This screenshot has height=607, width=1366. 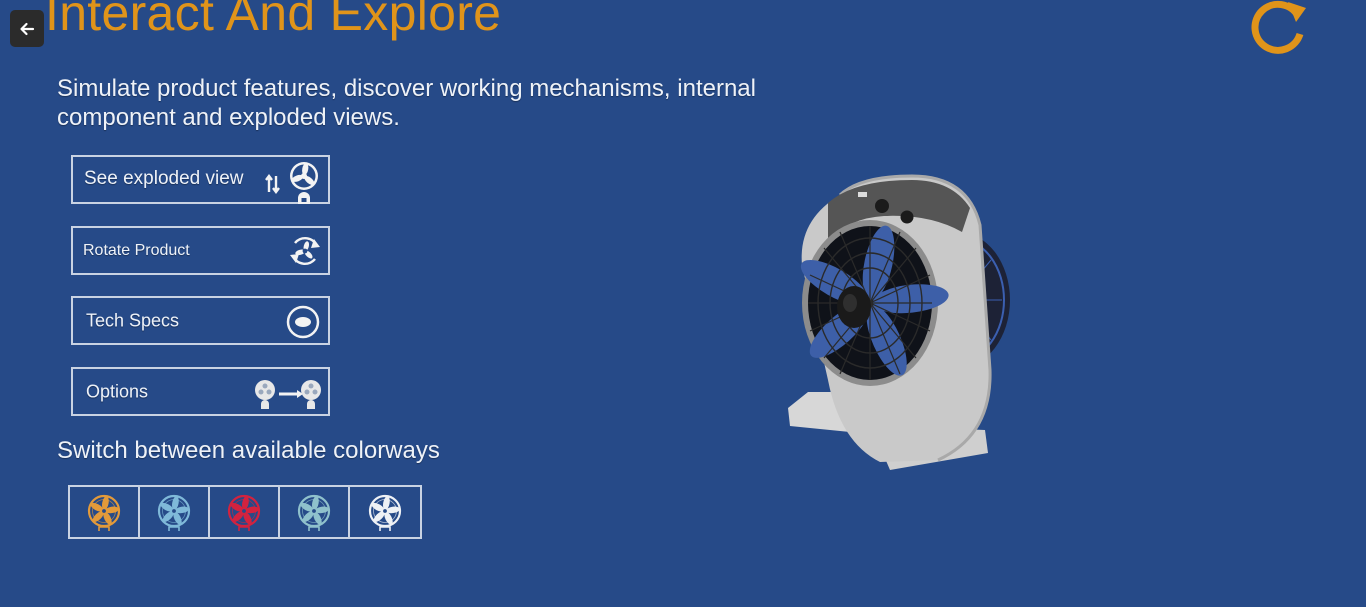 I want to click on back-button, so click(x=27, y=28).